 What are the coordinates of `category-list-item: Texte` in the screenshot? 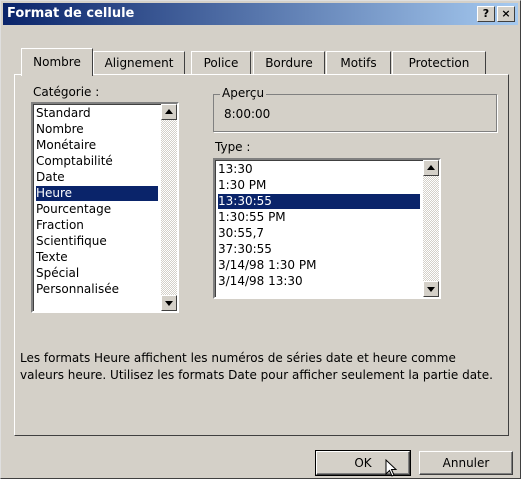 It's located at (97, 257).